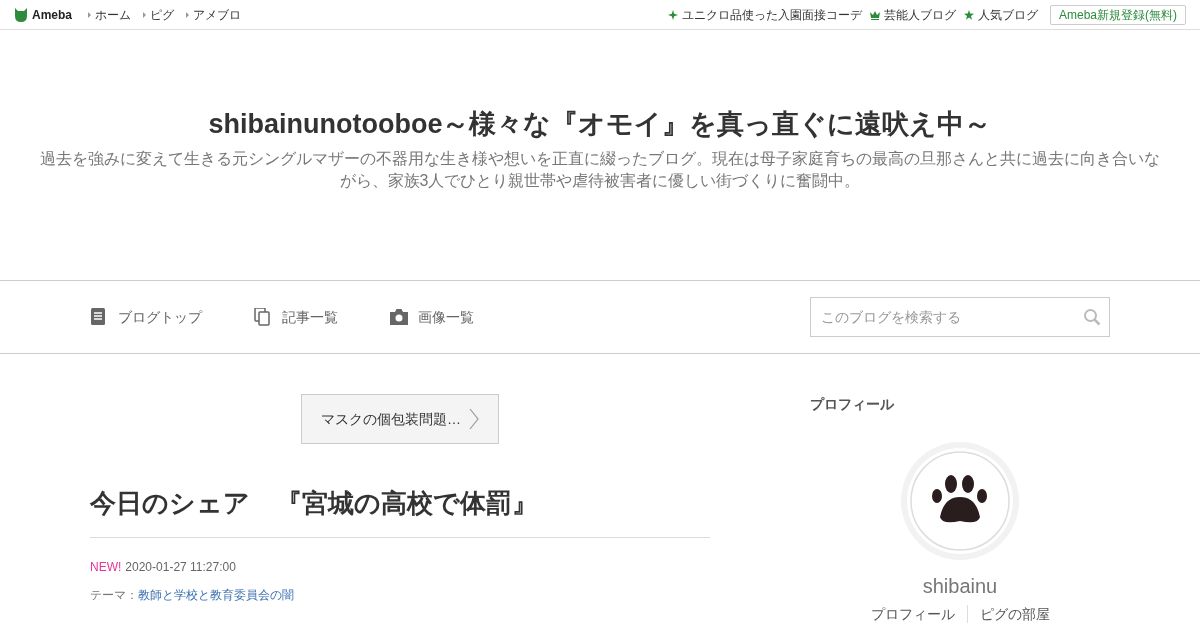 The height and width of the screenshot is (630, 1200). What do you see at coordinates (1092, 317) in the screenshot?
I see `search-icon` at bounding box center [1092, 317].